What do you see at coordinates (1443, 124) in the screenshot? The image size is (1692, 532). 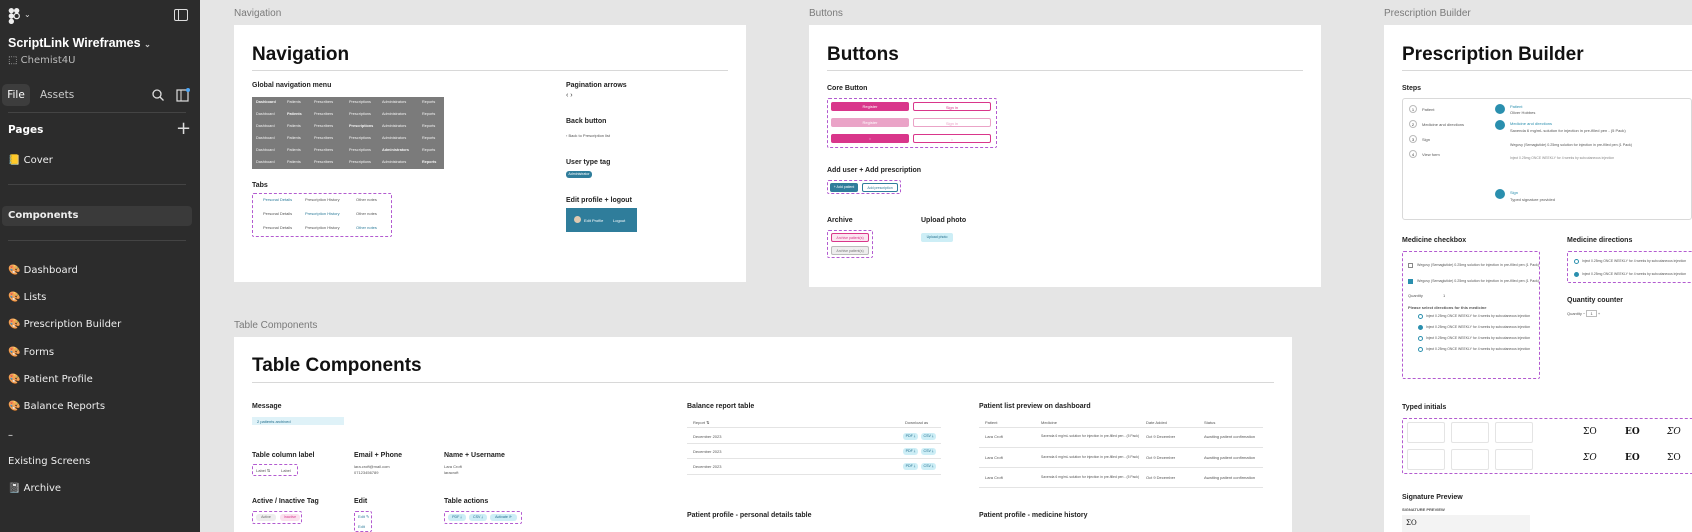 I see `step-label-medicine: Medicine and directions` at bounding box center [1443, 124].